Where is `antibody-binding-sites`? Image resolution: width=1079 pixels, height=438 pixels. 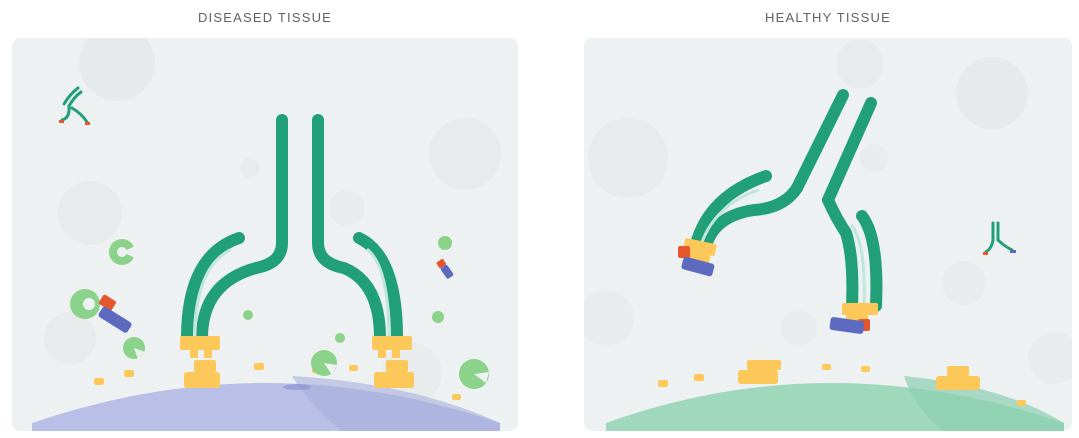 antibody-binding-sites is located at coordinates (296, 347).